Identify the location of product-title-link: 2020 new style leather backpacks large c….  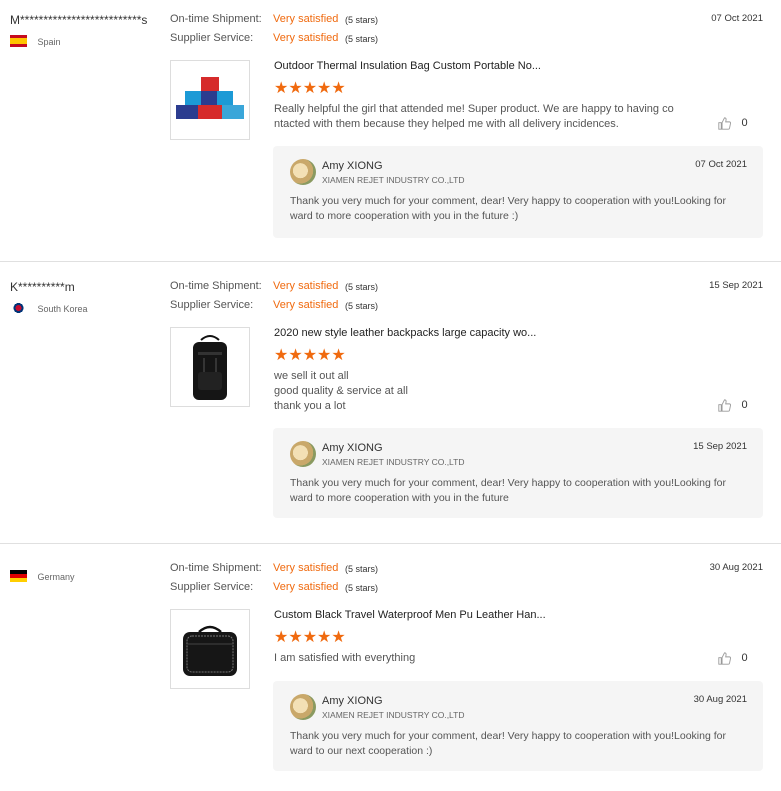
(405, 333).